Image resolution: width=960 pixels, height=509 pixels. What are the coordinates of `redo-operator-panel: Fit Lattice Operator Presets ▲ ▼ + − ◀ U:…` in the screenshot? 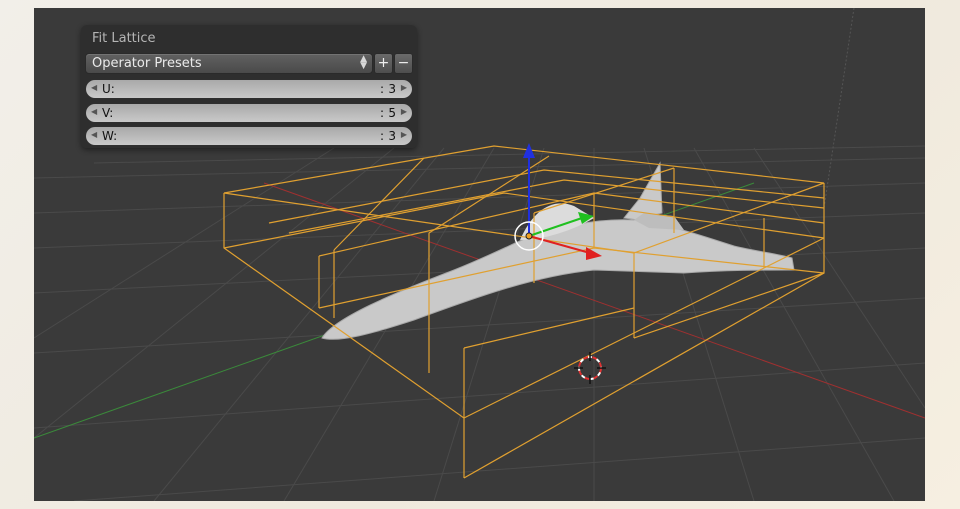 It's located at (249, 86).